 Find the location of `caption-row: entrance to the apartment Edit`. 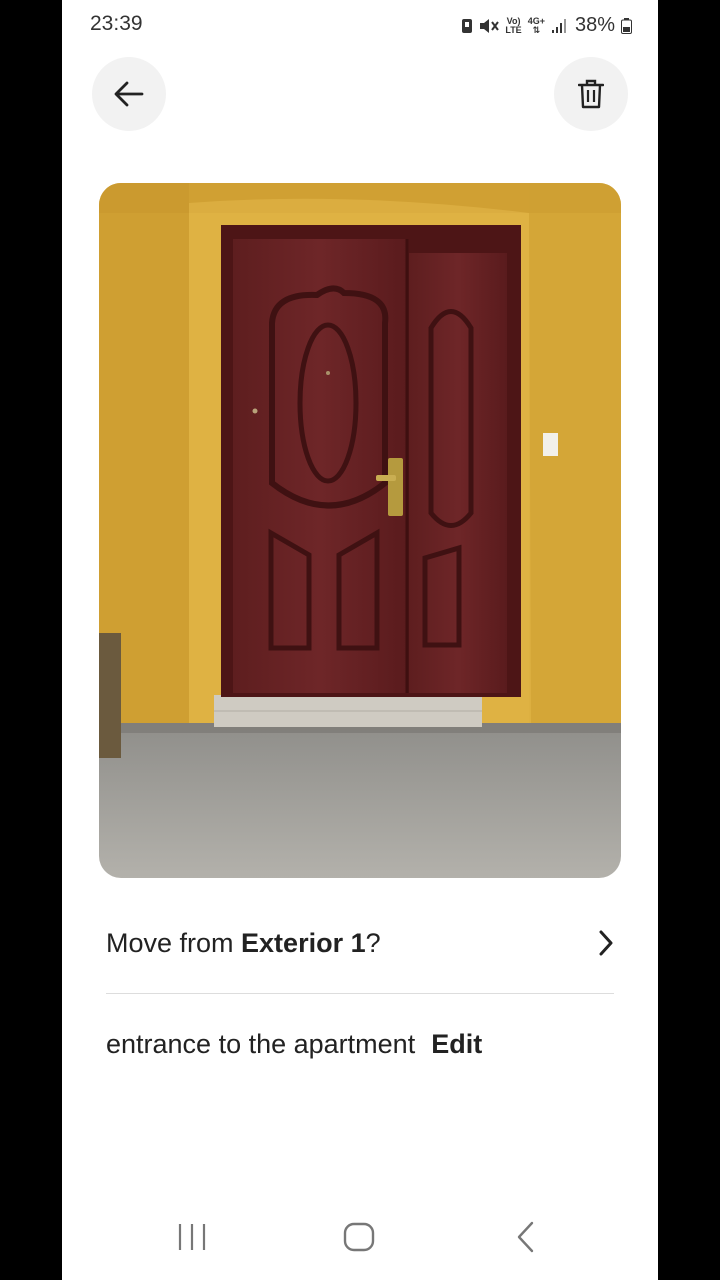

caption-row: entrance to the apartment Edit is located at coordinates (294, 1044).